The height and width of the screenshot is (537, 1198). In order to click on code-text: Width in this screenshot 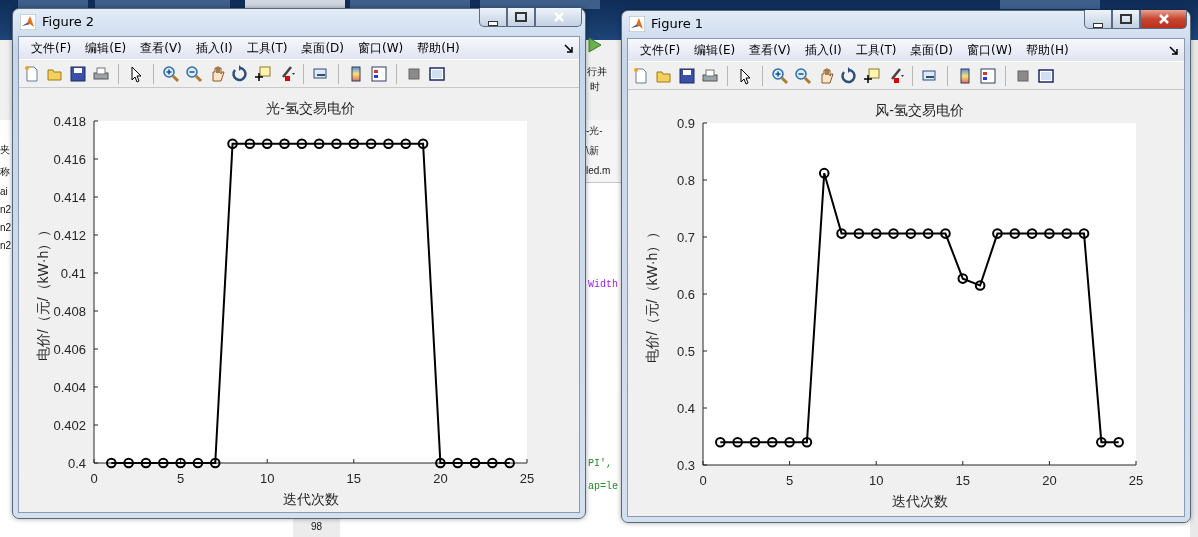, I will do `click(603, 284)`.